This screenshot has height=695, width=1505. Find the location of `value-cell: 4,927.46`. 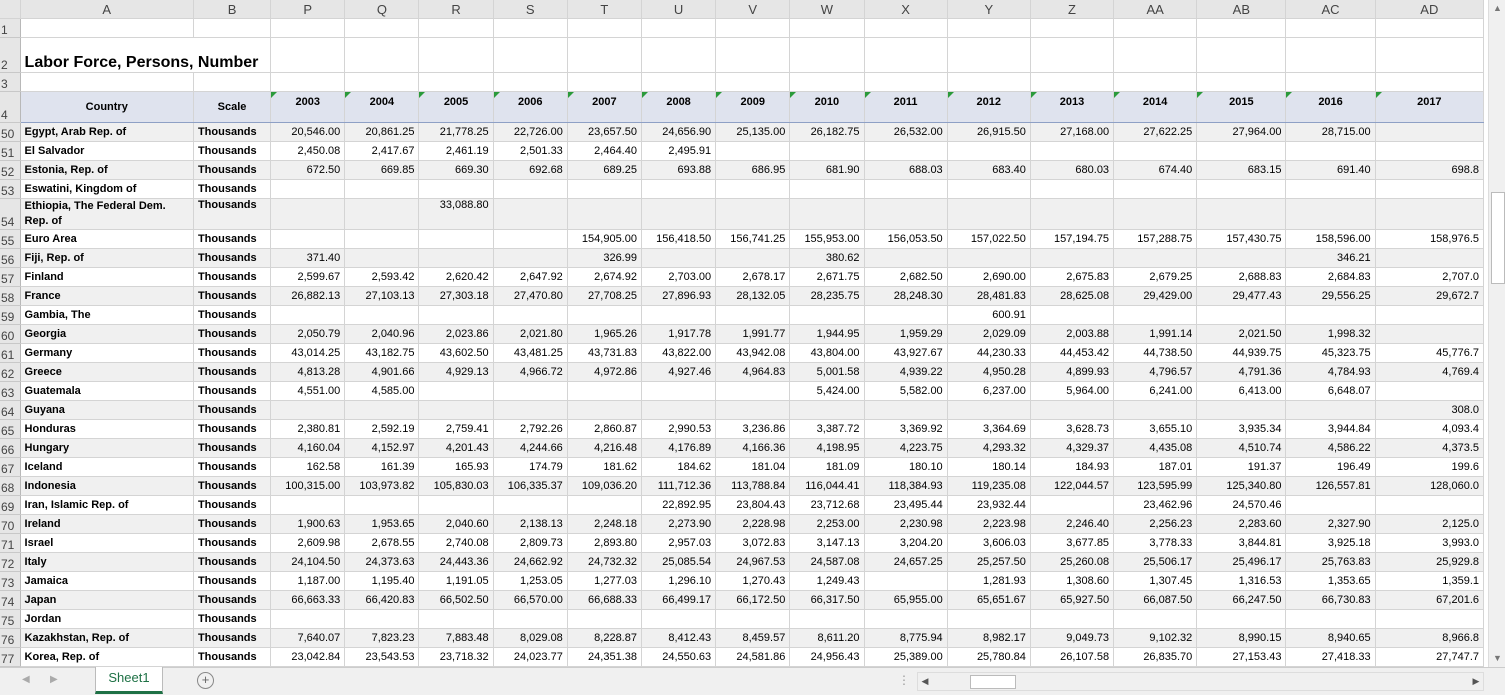

value-cell: 4,927.46 is located at coordinates (679, 372).